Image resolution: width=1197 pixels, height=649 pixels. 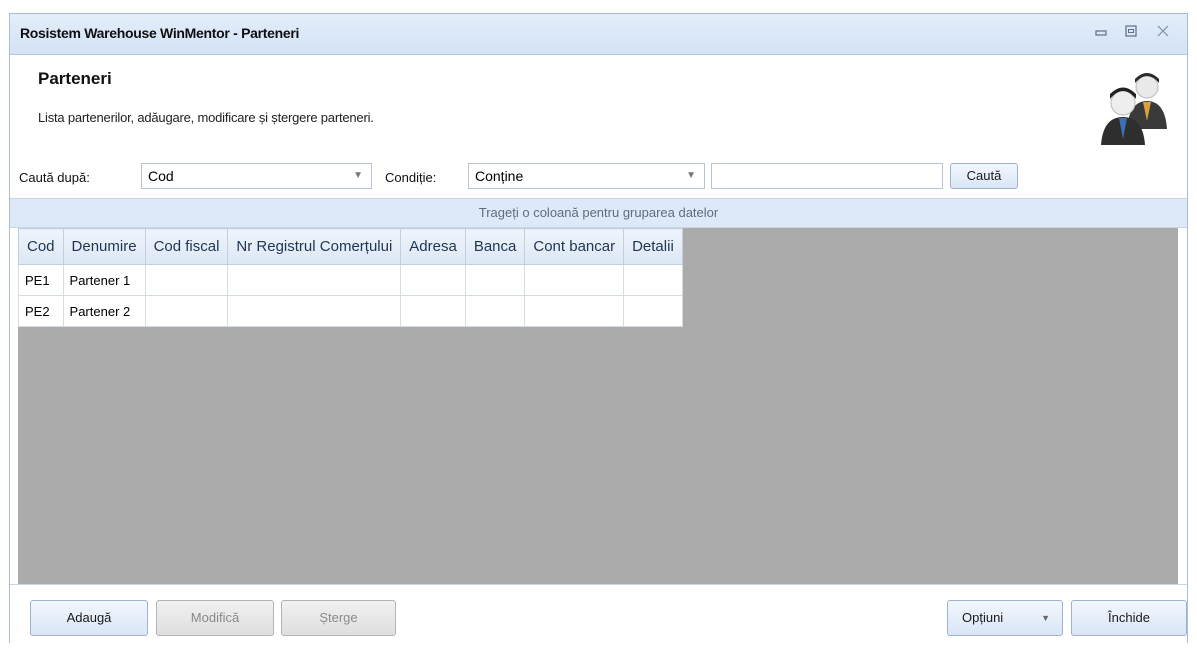 What do you see at coordinates (215, 618) in the screenshot?
I see `modify-button: Modifică` at bounding box center [215, 618].